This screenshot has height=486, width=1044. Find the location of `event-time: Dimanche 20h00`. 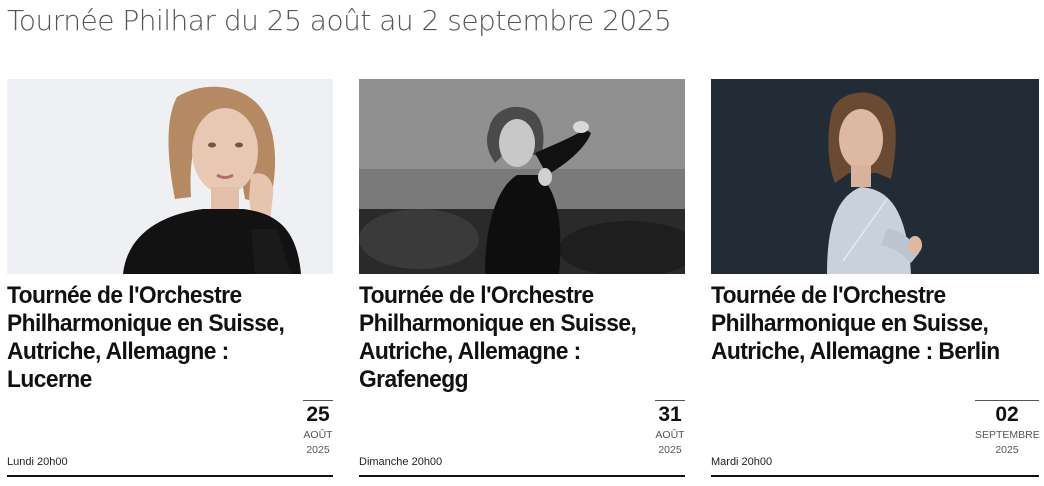

event-time: Dimanche 20h00 is located at coordinates (401, 462).